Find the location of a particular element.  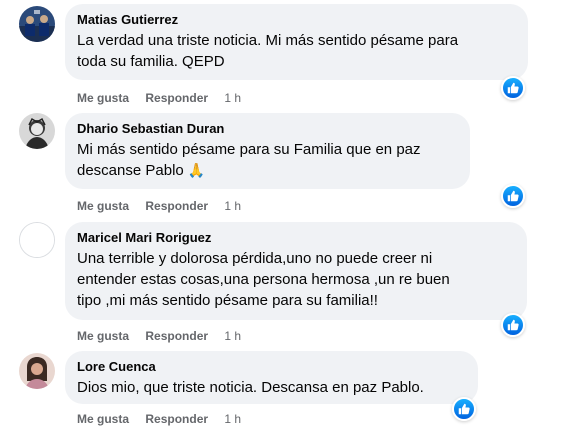

comment-author: Matias Gutierrez is located at coordinates (296, 19).